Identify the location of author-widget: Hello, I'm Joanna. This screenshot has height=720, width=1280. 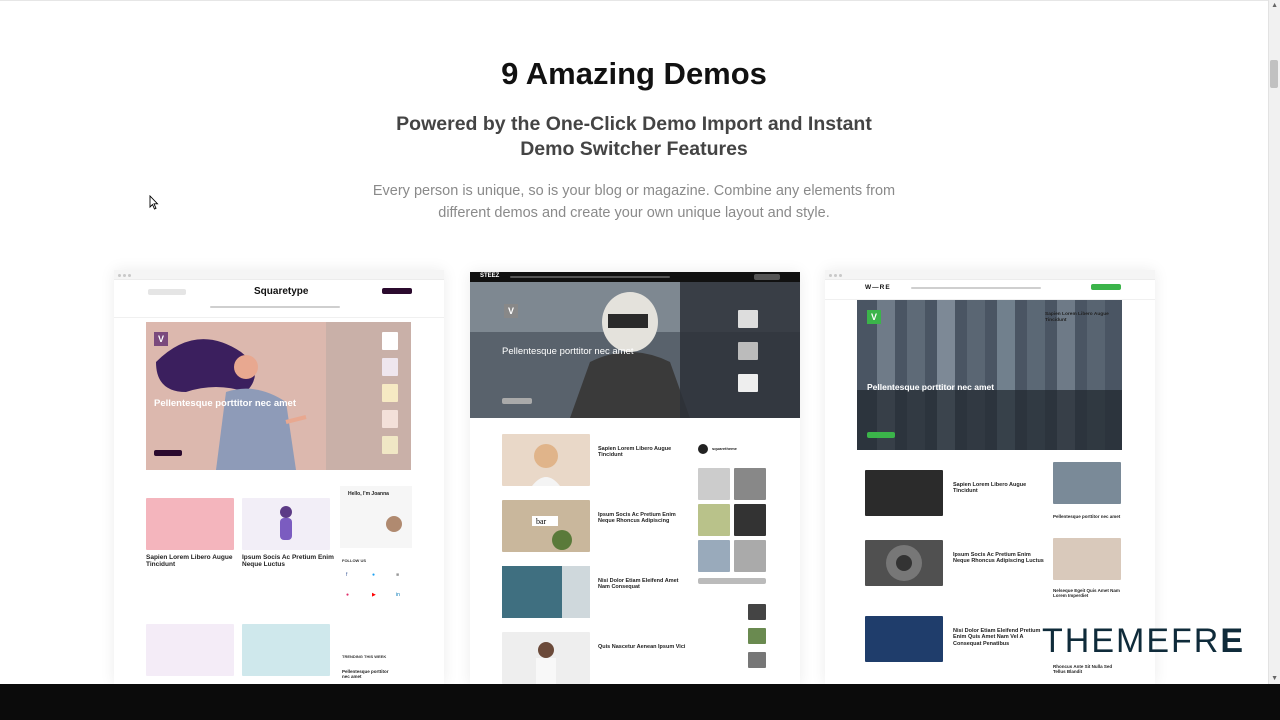
(376, 517).